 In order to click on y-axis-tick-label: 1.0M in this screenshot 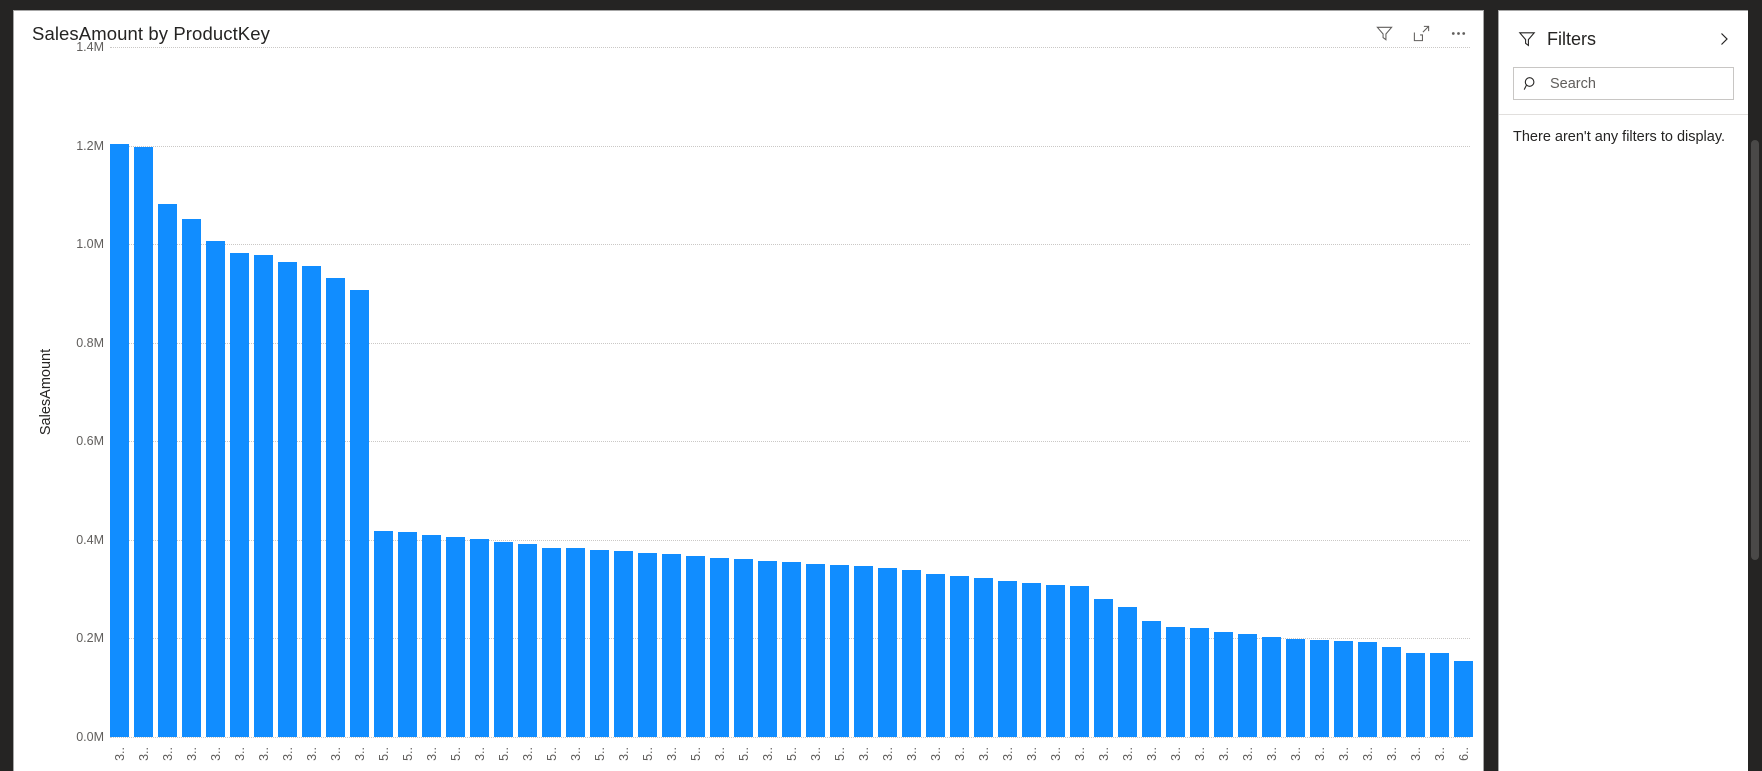, I will do `click(90, 244)`.